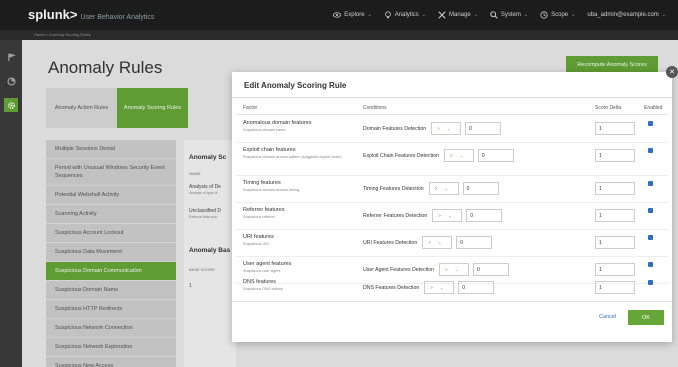 The width and height of the screenshot is (678, 367). Describe the element at coordinates (250, 108) in the screenshot. I see `column-header-factor: Factor` at that location.